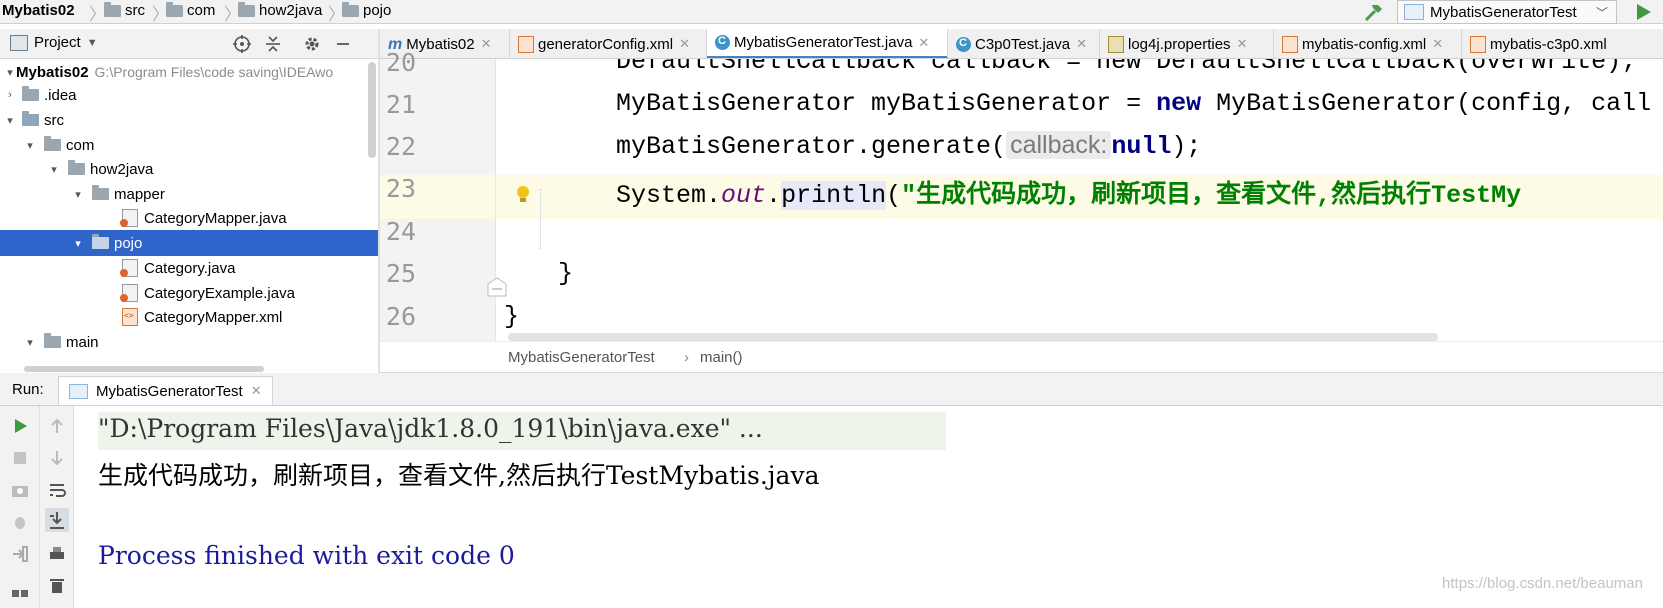 Image resolution: width=1663 pixels, height=608 pixels. I want to click on tree-item-categorymapper-java: CategoryMapper.java, so click(190, 218).